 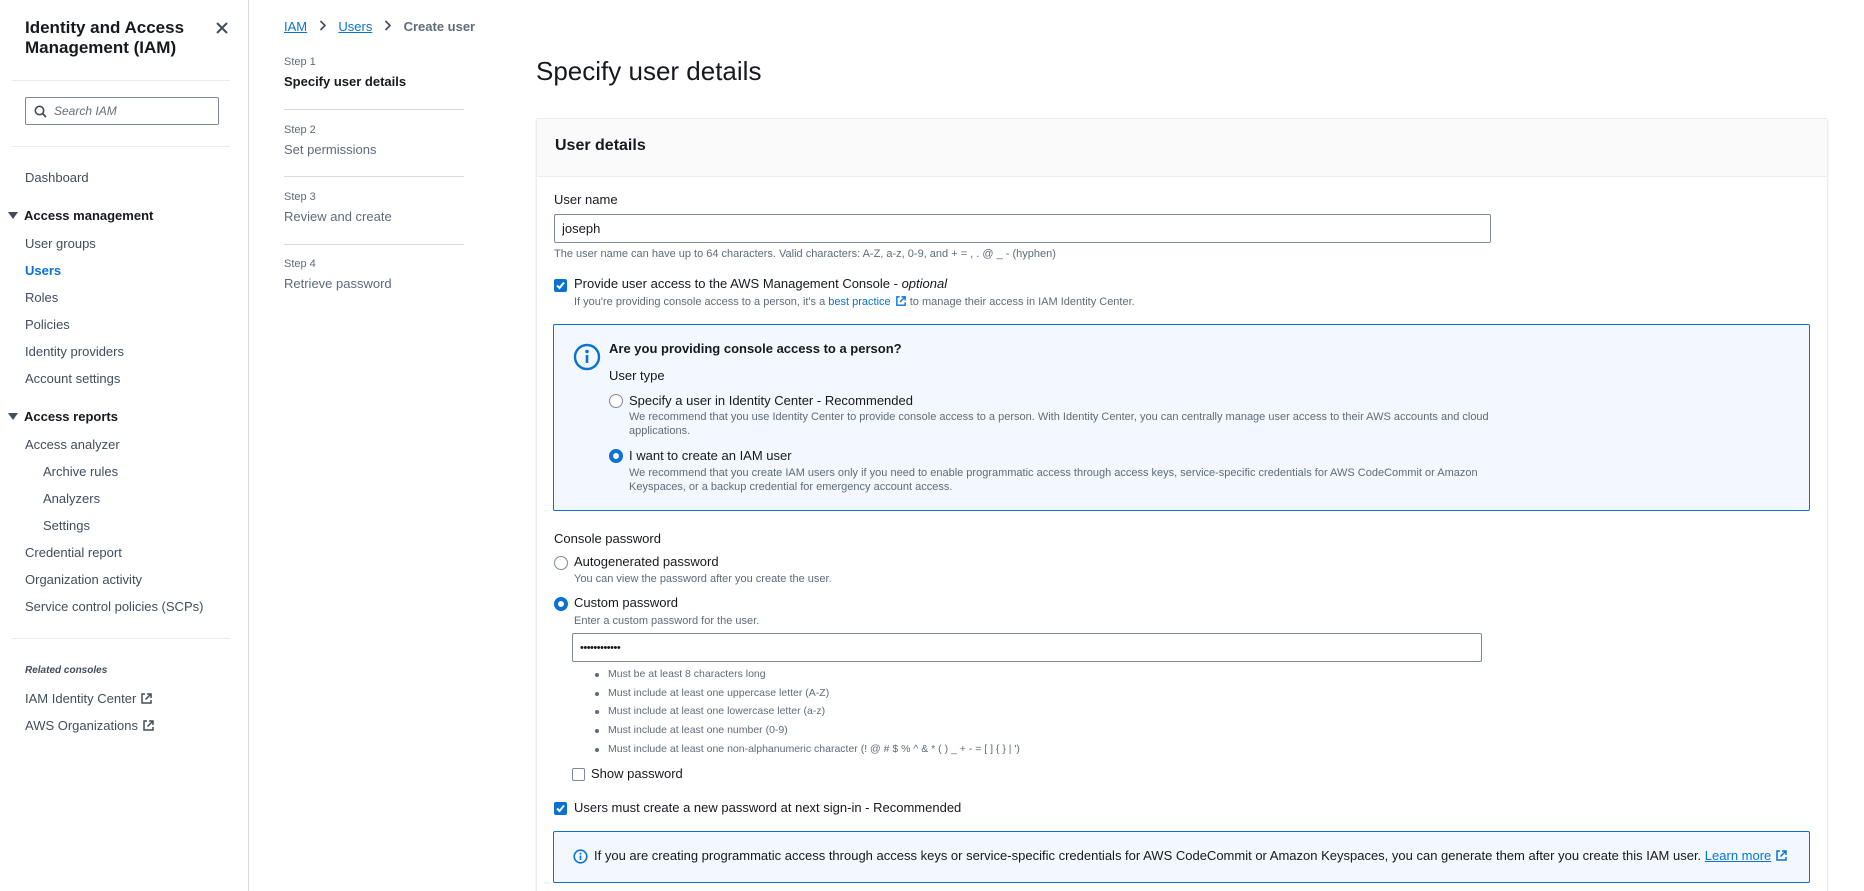 What do you see at coordinates (637, 375) in the screenshot?
I see `user-type-label: User type` at bounding box center [637, 375].